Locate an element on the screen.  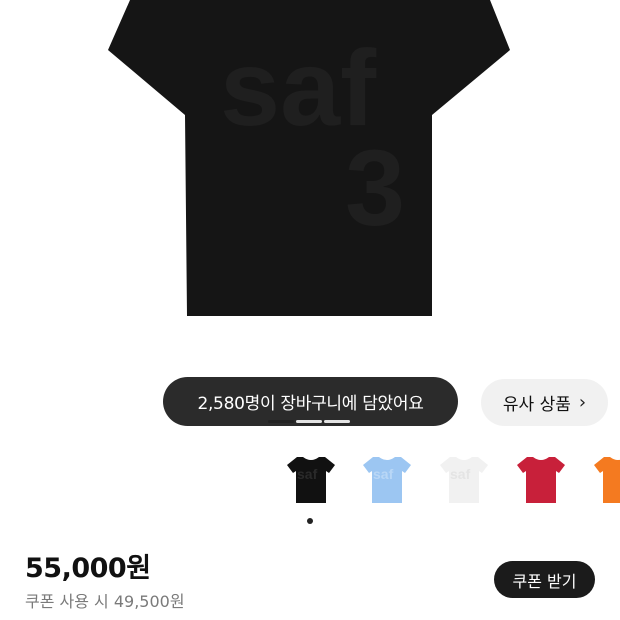
color-option-red is located at coordinates (541, 479).